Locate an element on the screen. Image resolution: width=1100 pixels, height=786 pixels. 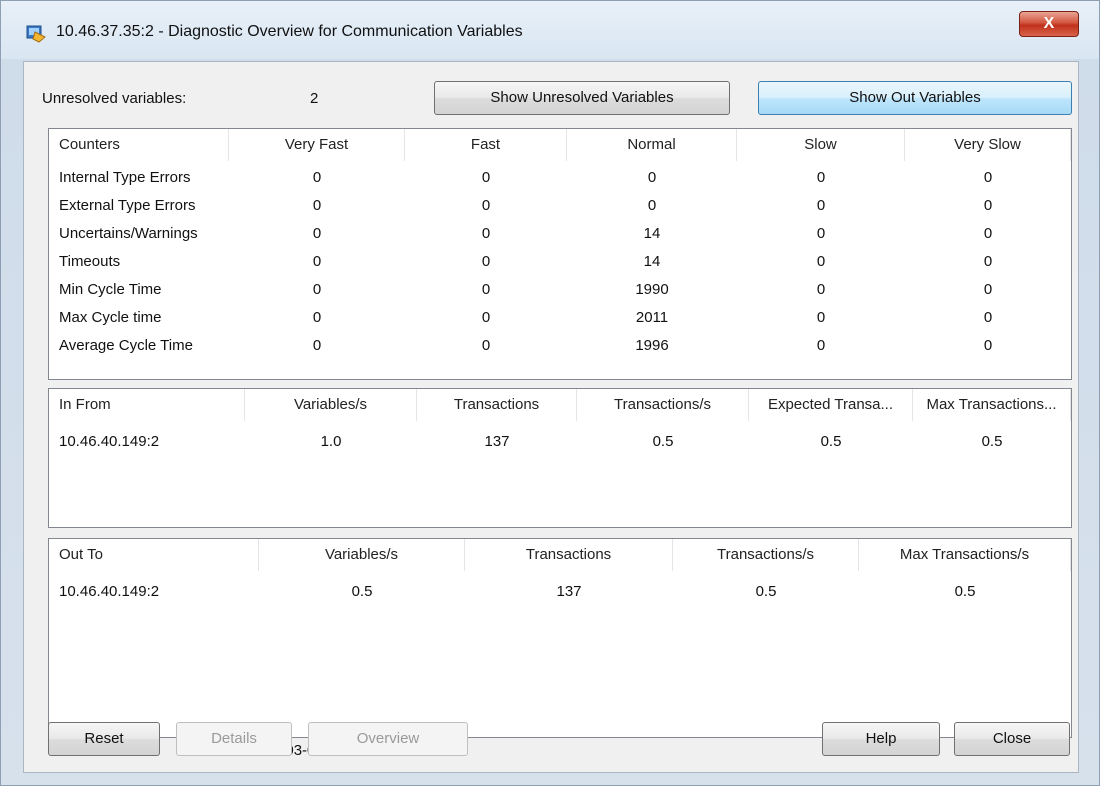
row-value: 1996 is located at coordinates (652, 345).